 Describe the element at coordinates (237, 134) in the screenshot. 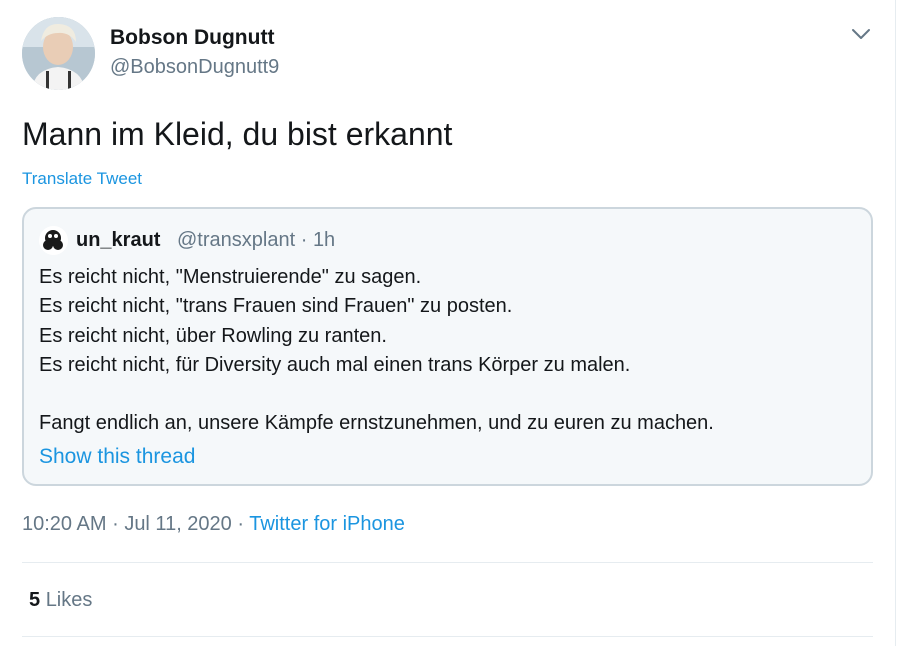

I see `tweet-text: Mann im Kleid, du bist erkannt` at that location.